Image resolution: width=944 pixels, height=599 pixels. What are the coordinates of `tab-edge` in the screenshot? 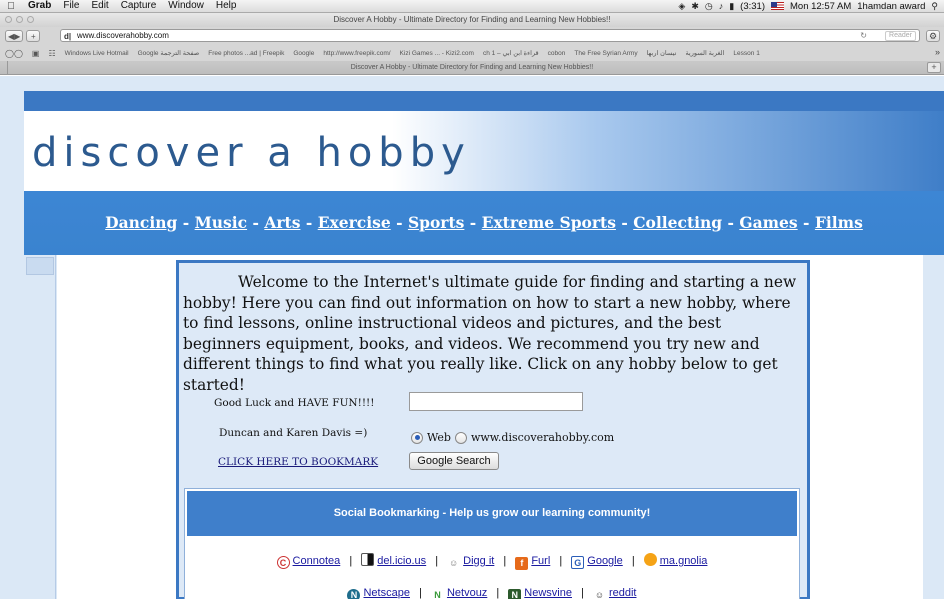 It's located at (4, 68).